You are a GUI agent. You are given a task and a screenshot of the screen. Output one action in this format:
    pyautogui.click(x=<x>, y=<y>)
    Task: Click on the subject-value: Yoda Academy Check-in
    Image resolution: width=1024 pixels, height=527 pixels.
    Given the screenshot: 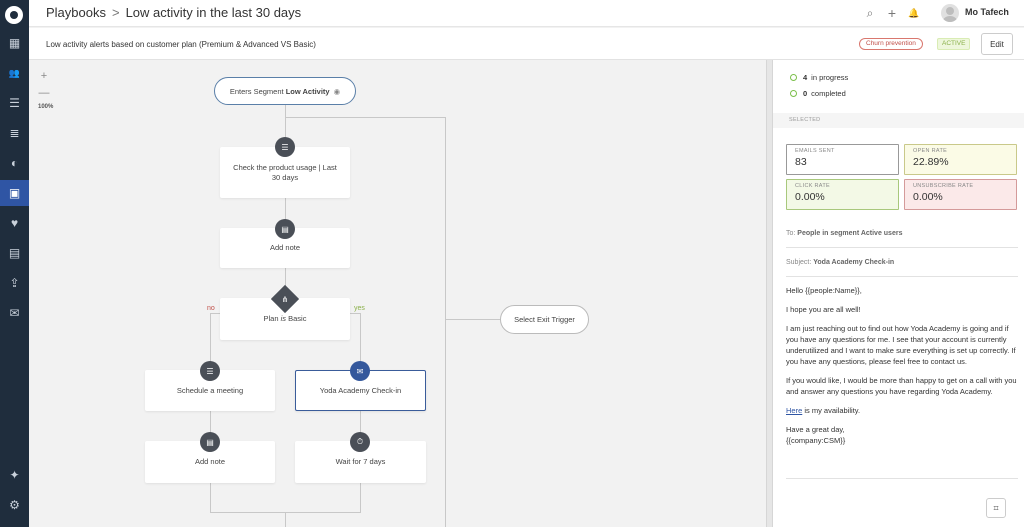 What is the action you would take?
    pyautogui.click(x=854, y=262)
    